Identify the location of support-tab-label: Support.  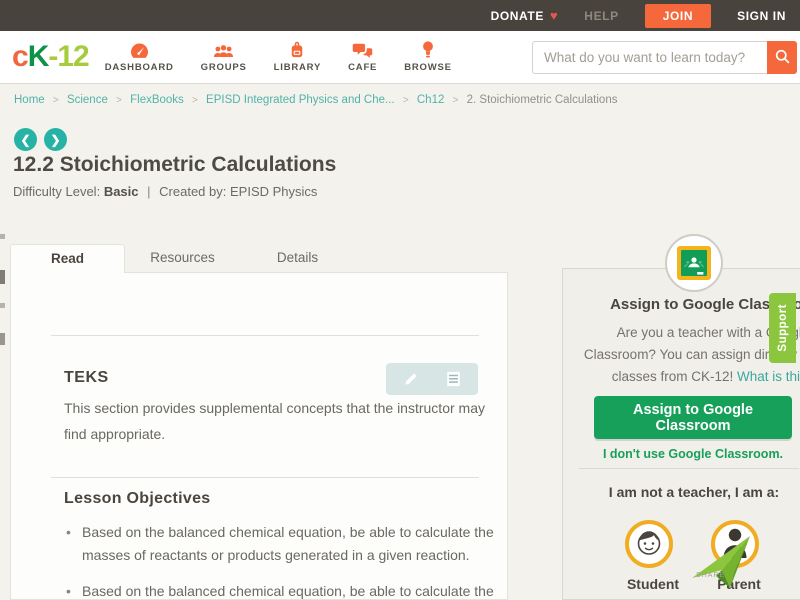
(782, 328).